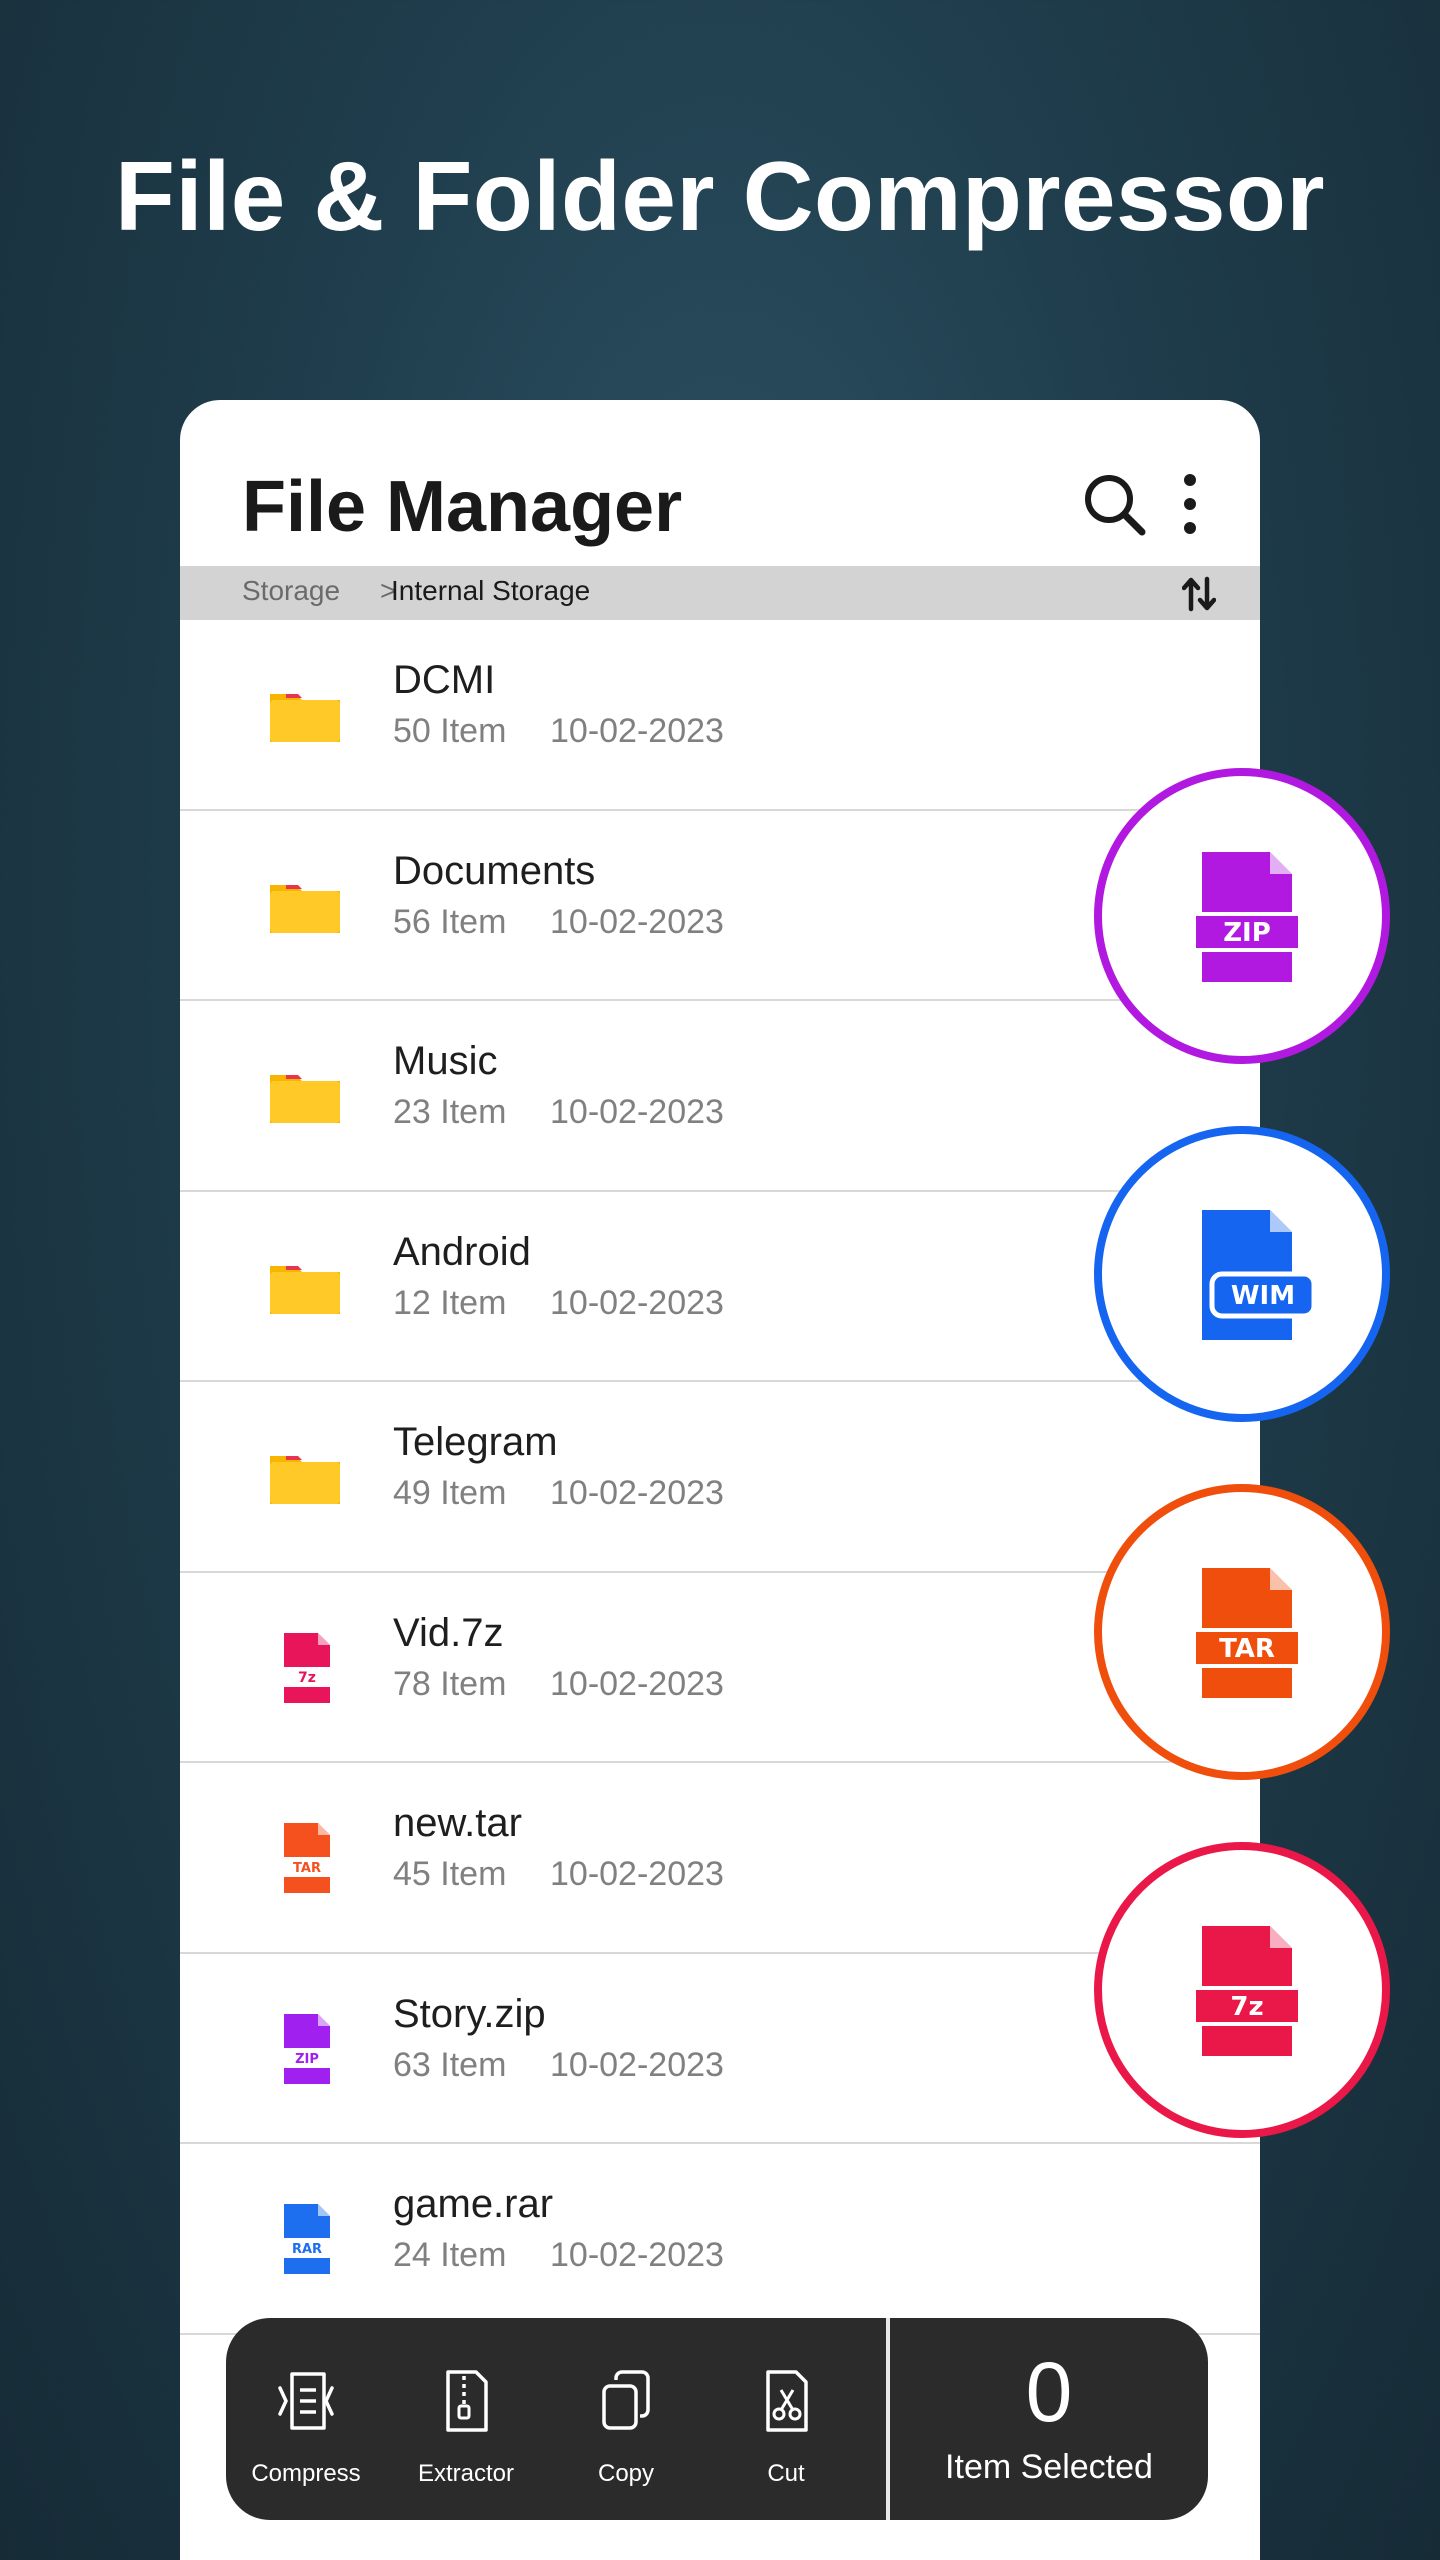 This screenshot has height=2560, width=1440. I want to click on list-item-telegram: Telegram 49 Item 10-02-2023, so click(720, 1477).